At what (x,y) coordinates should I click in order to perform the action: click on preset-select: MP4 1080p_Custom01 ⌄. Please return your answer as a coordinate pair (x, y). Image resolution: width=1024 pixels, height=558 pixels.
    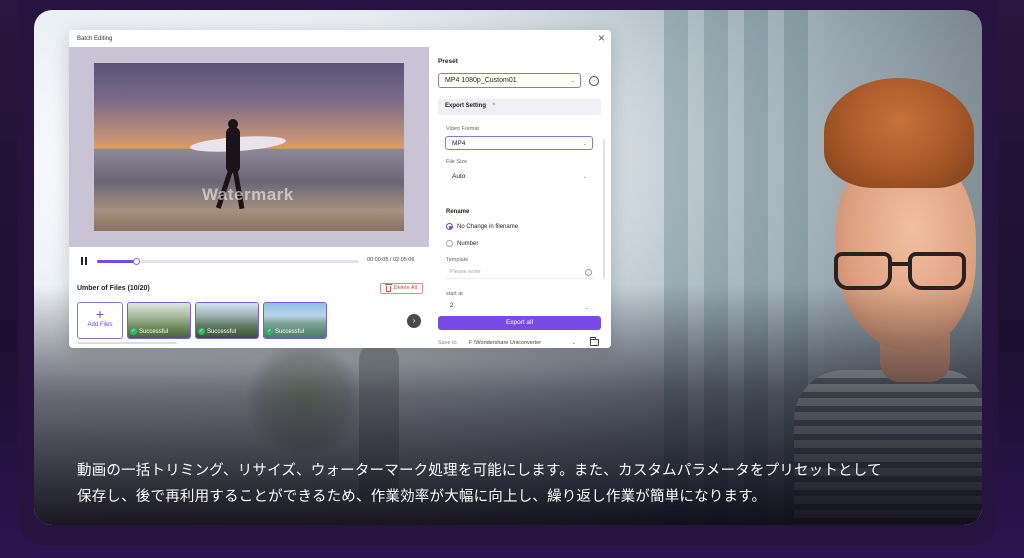
    Looking at the image, I should click on (509, 80).